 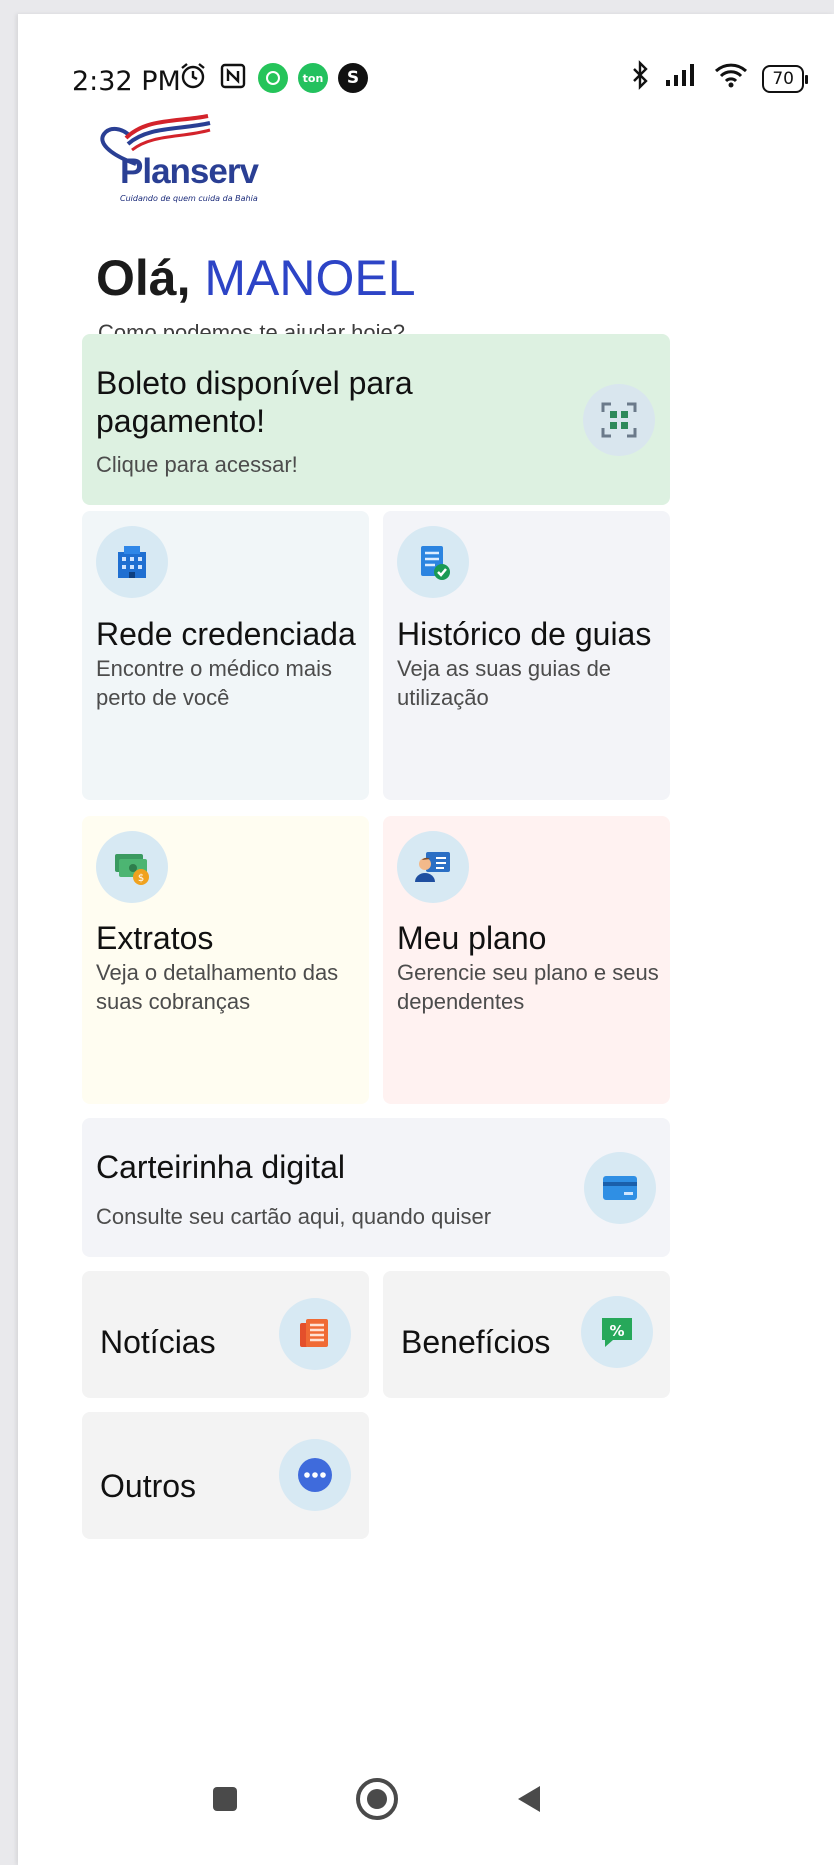 What do you see at coordinates (189, 198) in the screenshot?
I see `logo-tagline: Cuidando de quem cuida da Bahia` at bounding box center [189, 198].